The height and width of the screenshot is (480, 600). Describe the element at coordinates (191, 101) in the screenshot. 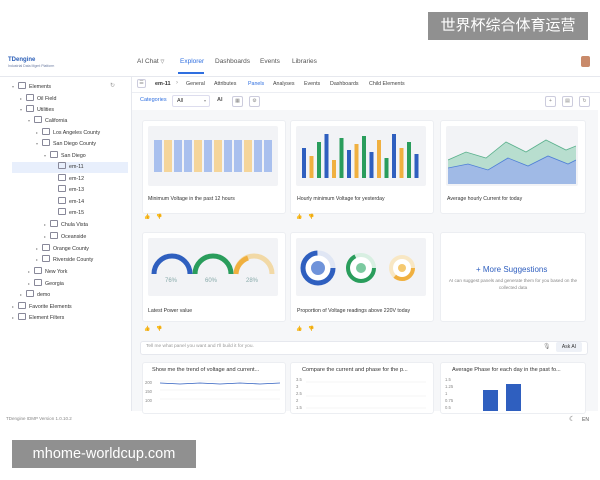

I see `category-select: All ▾` at that location.